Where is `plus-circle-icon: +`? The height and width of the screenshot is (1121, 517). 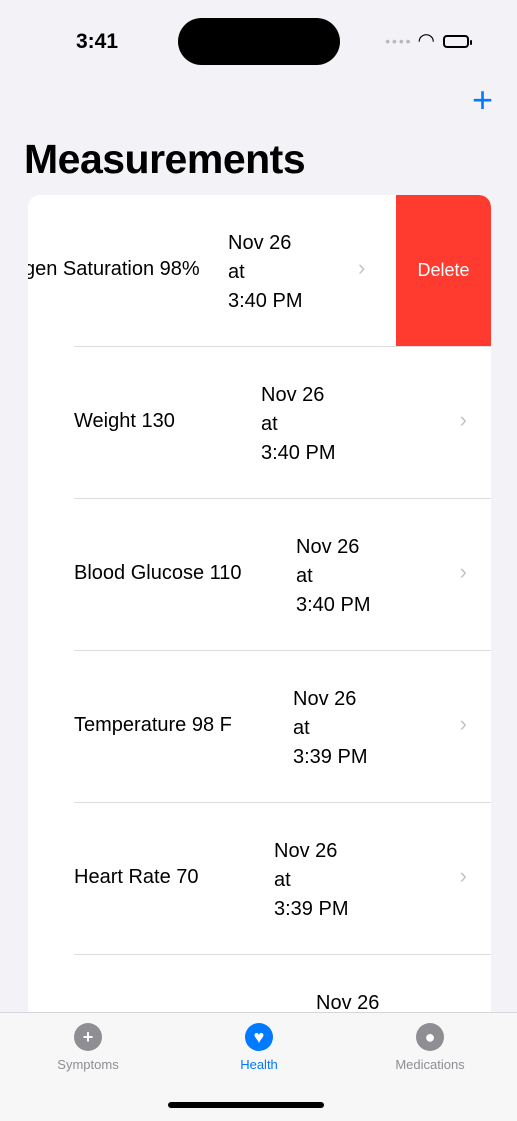 plus-circle-icon: + is located at coordinates (88, 1037).